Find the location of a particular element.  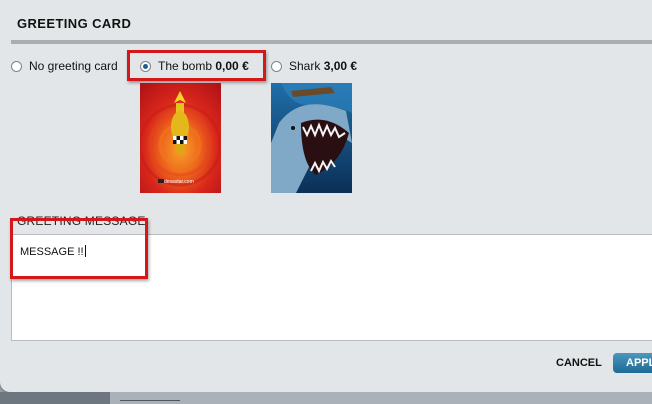

greeting-message-label: GREETING MESSAGE is located at coordinates (81, 221).